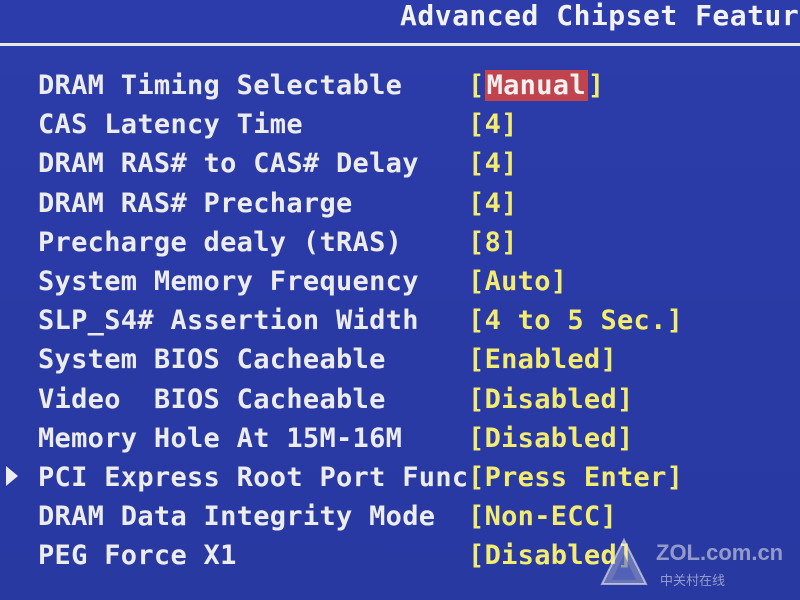  Describe the element at coordinates (400, 359) in the screenshot. I see `setting-system-bios-cacheable: System BIOS Cacheable [Enabled]` at that location.